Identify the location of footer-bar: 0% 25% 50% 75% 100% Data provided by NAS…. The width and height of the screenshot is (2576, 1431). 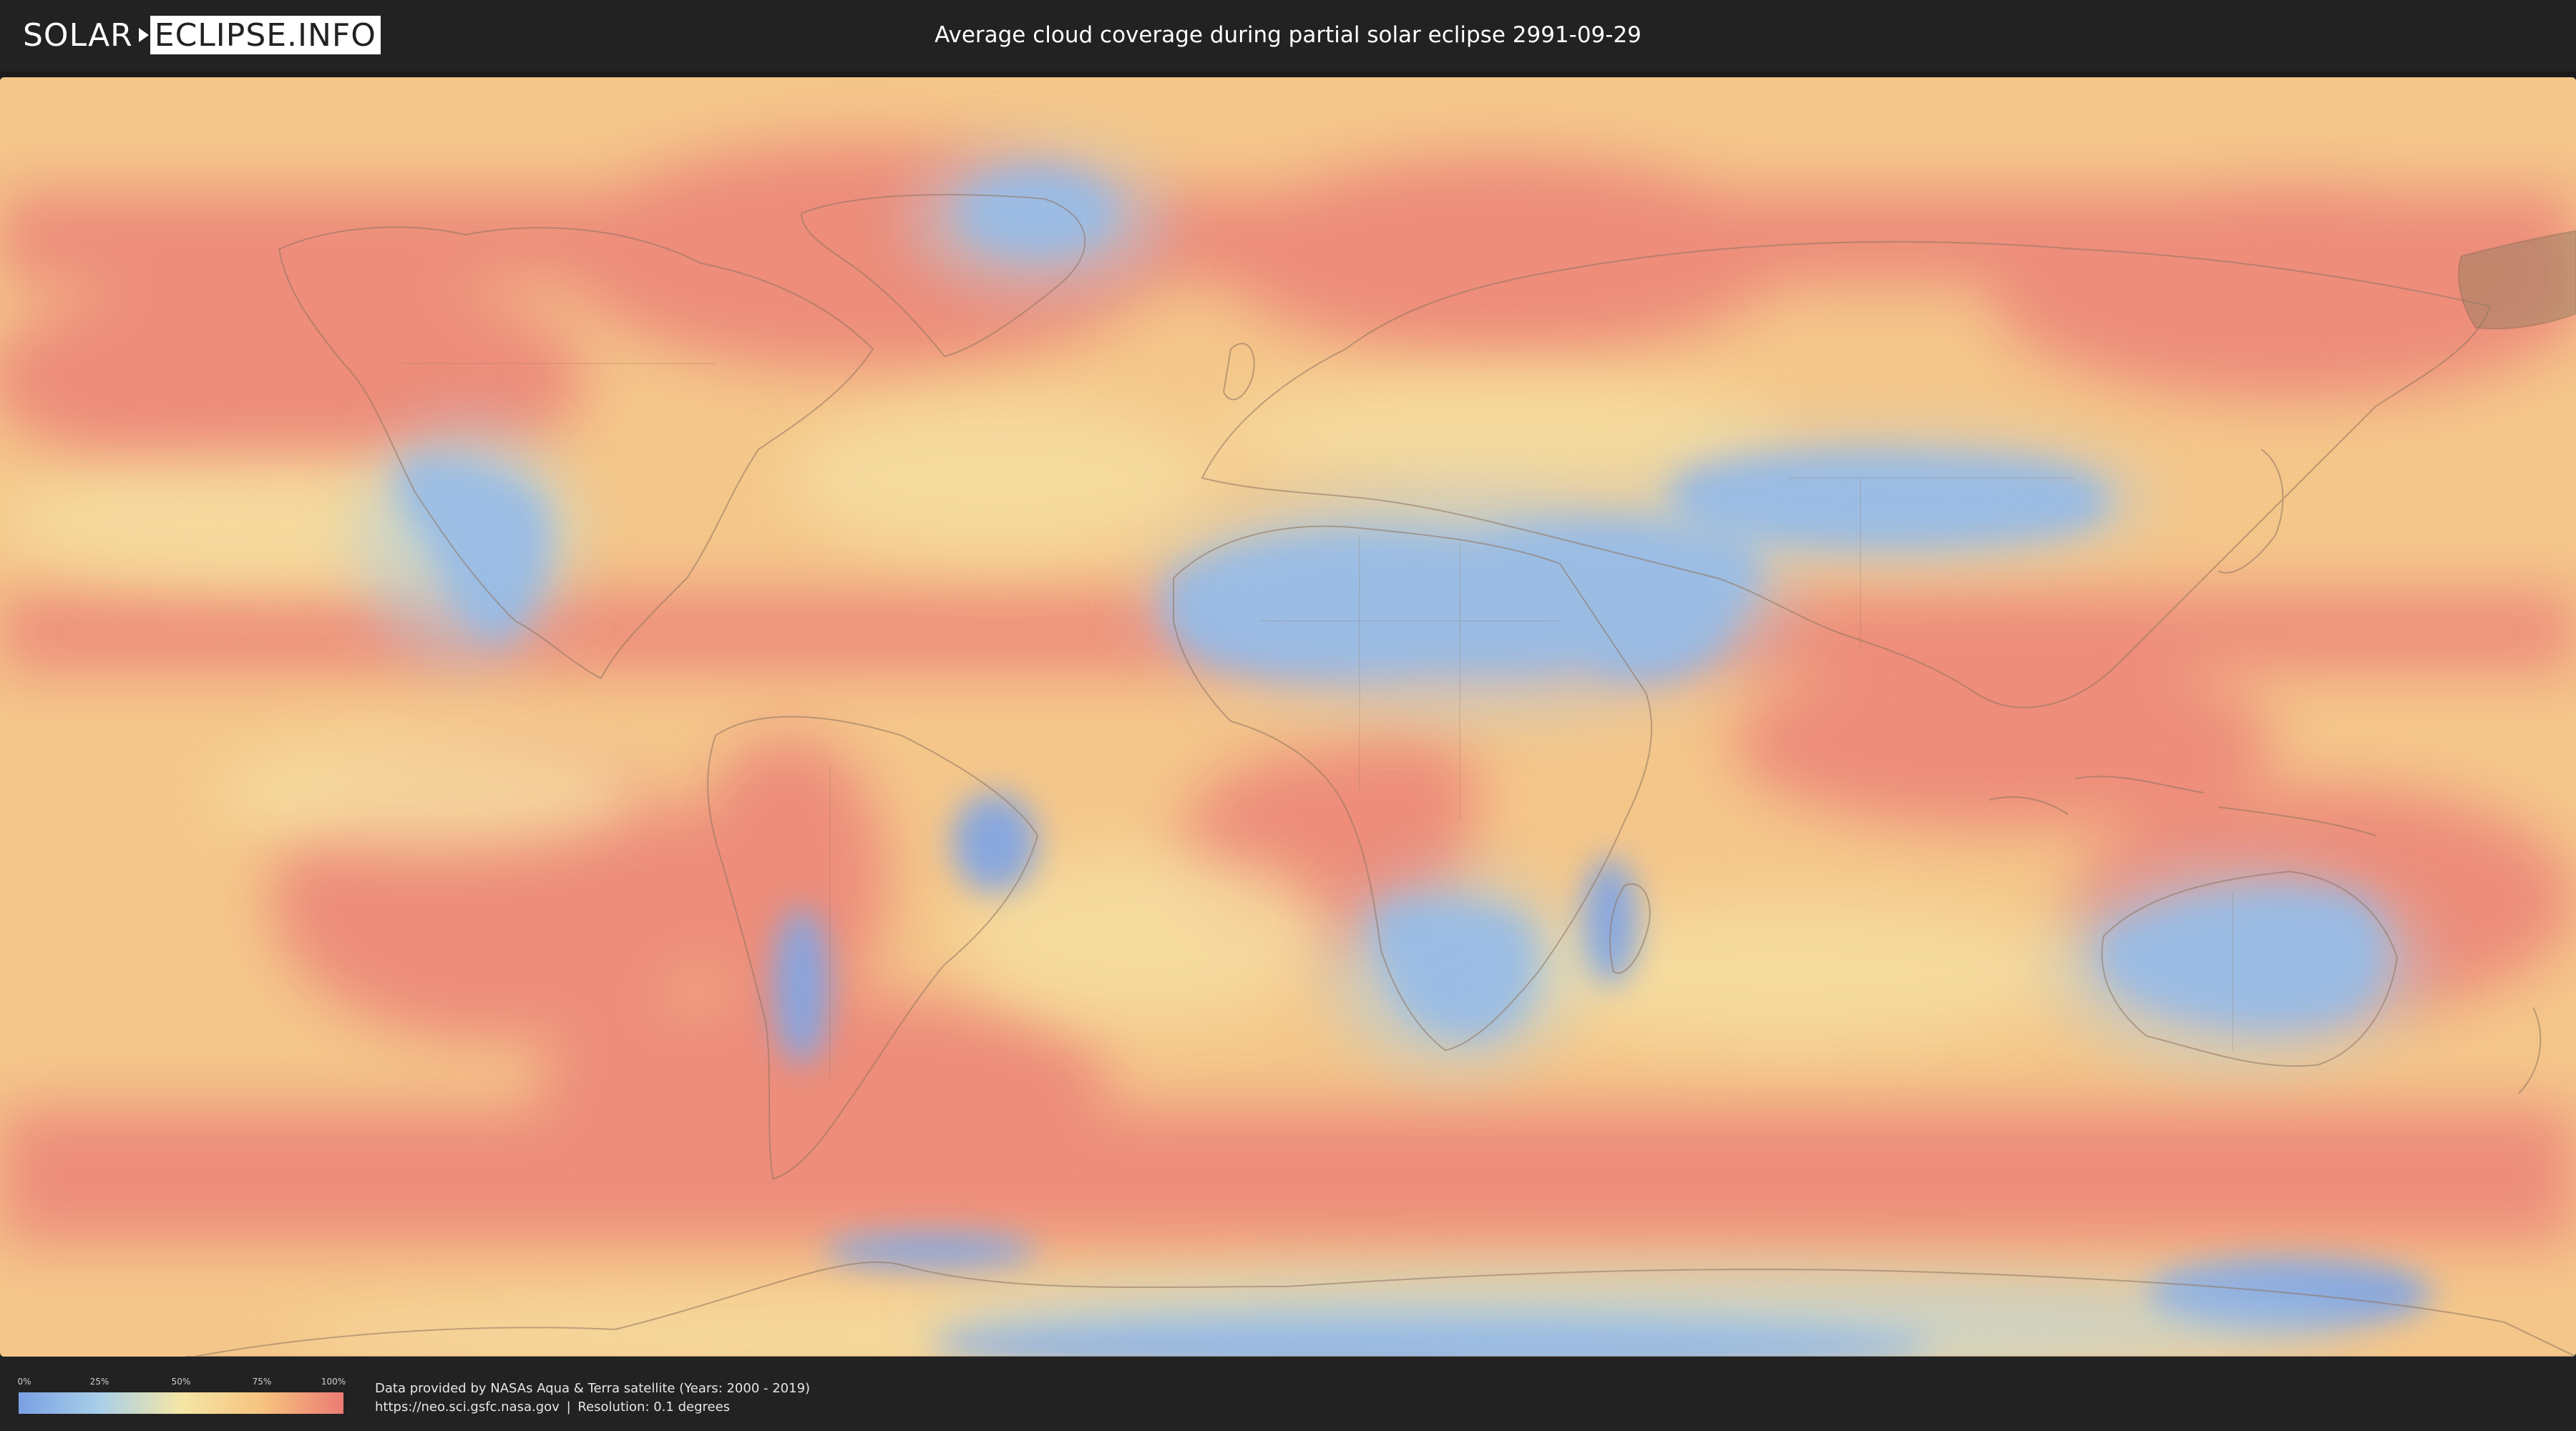
(1288, 1395).